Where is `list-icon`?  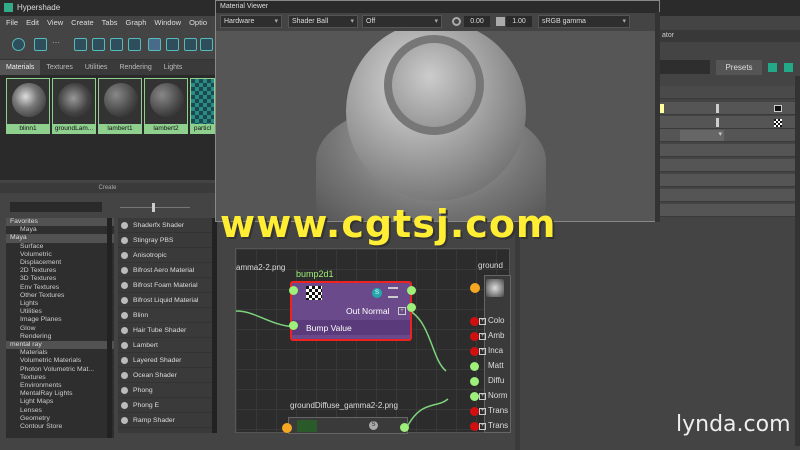 list-icon is located at coordinates (393, 292).